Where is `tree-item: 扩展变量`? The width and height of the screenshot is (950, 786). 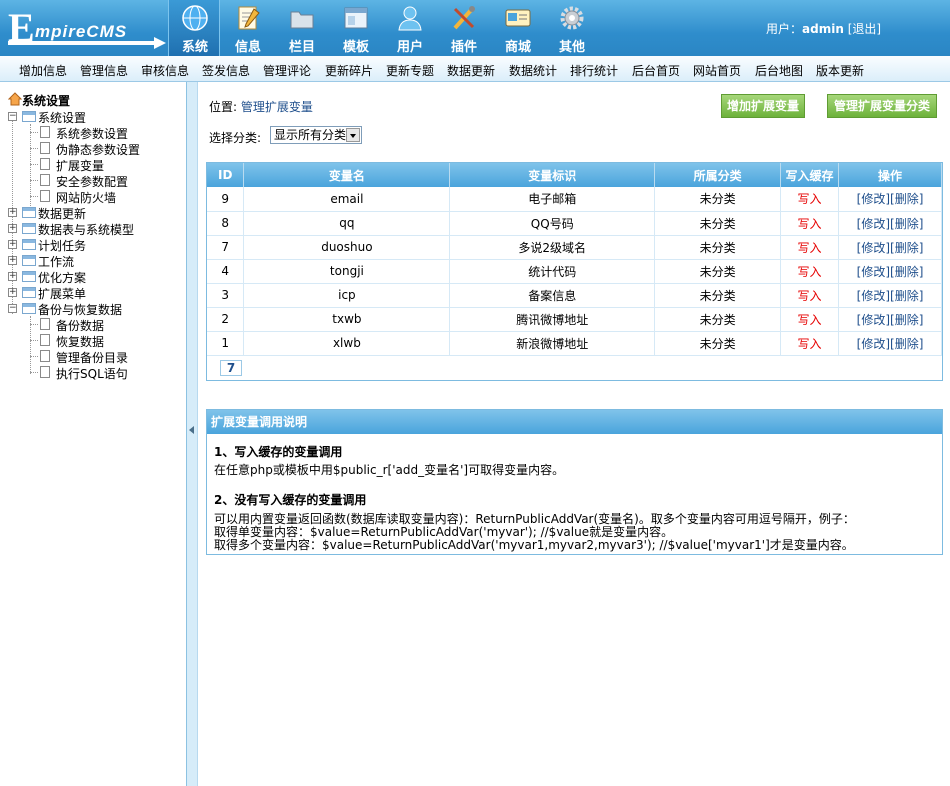 tree-item: 扩展变量 is located at coordinates (80, 165).